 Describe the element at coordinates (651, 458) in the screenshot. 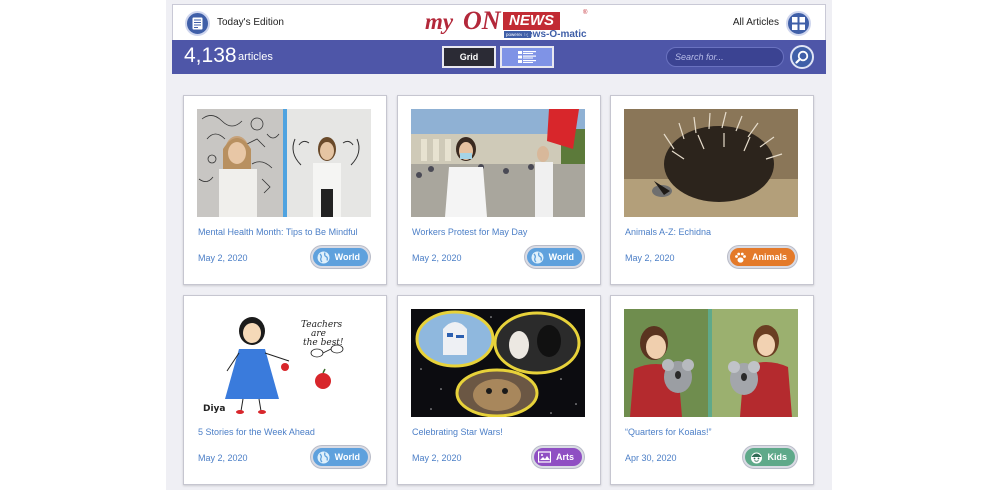

I see `article-date: Apr 30, 2020` at that location.